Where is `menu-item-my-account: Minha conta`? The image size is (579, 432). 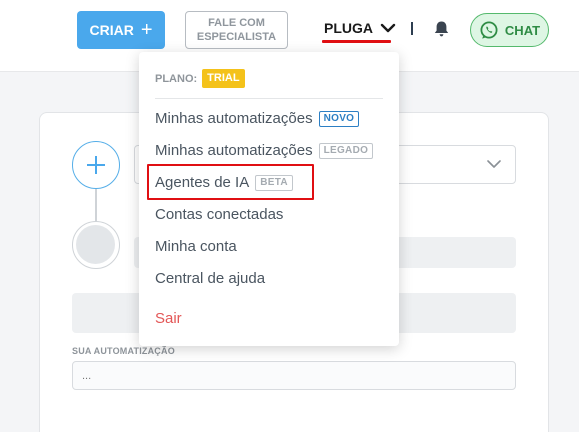 menu-item-my-account: Minha conta is located at coordinates (196, 246).